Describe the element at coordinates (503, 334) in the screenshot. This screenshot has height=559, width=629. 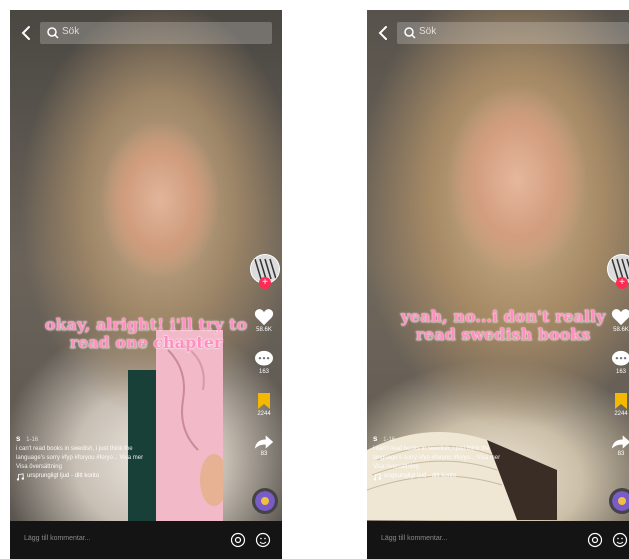
I see `caption-line: read swedish books` at that location.